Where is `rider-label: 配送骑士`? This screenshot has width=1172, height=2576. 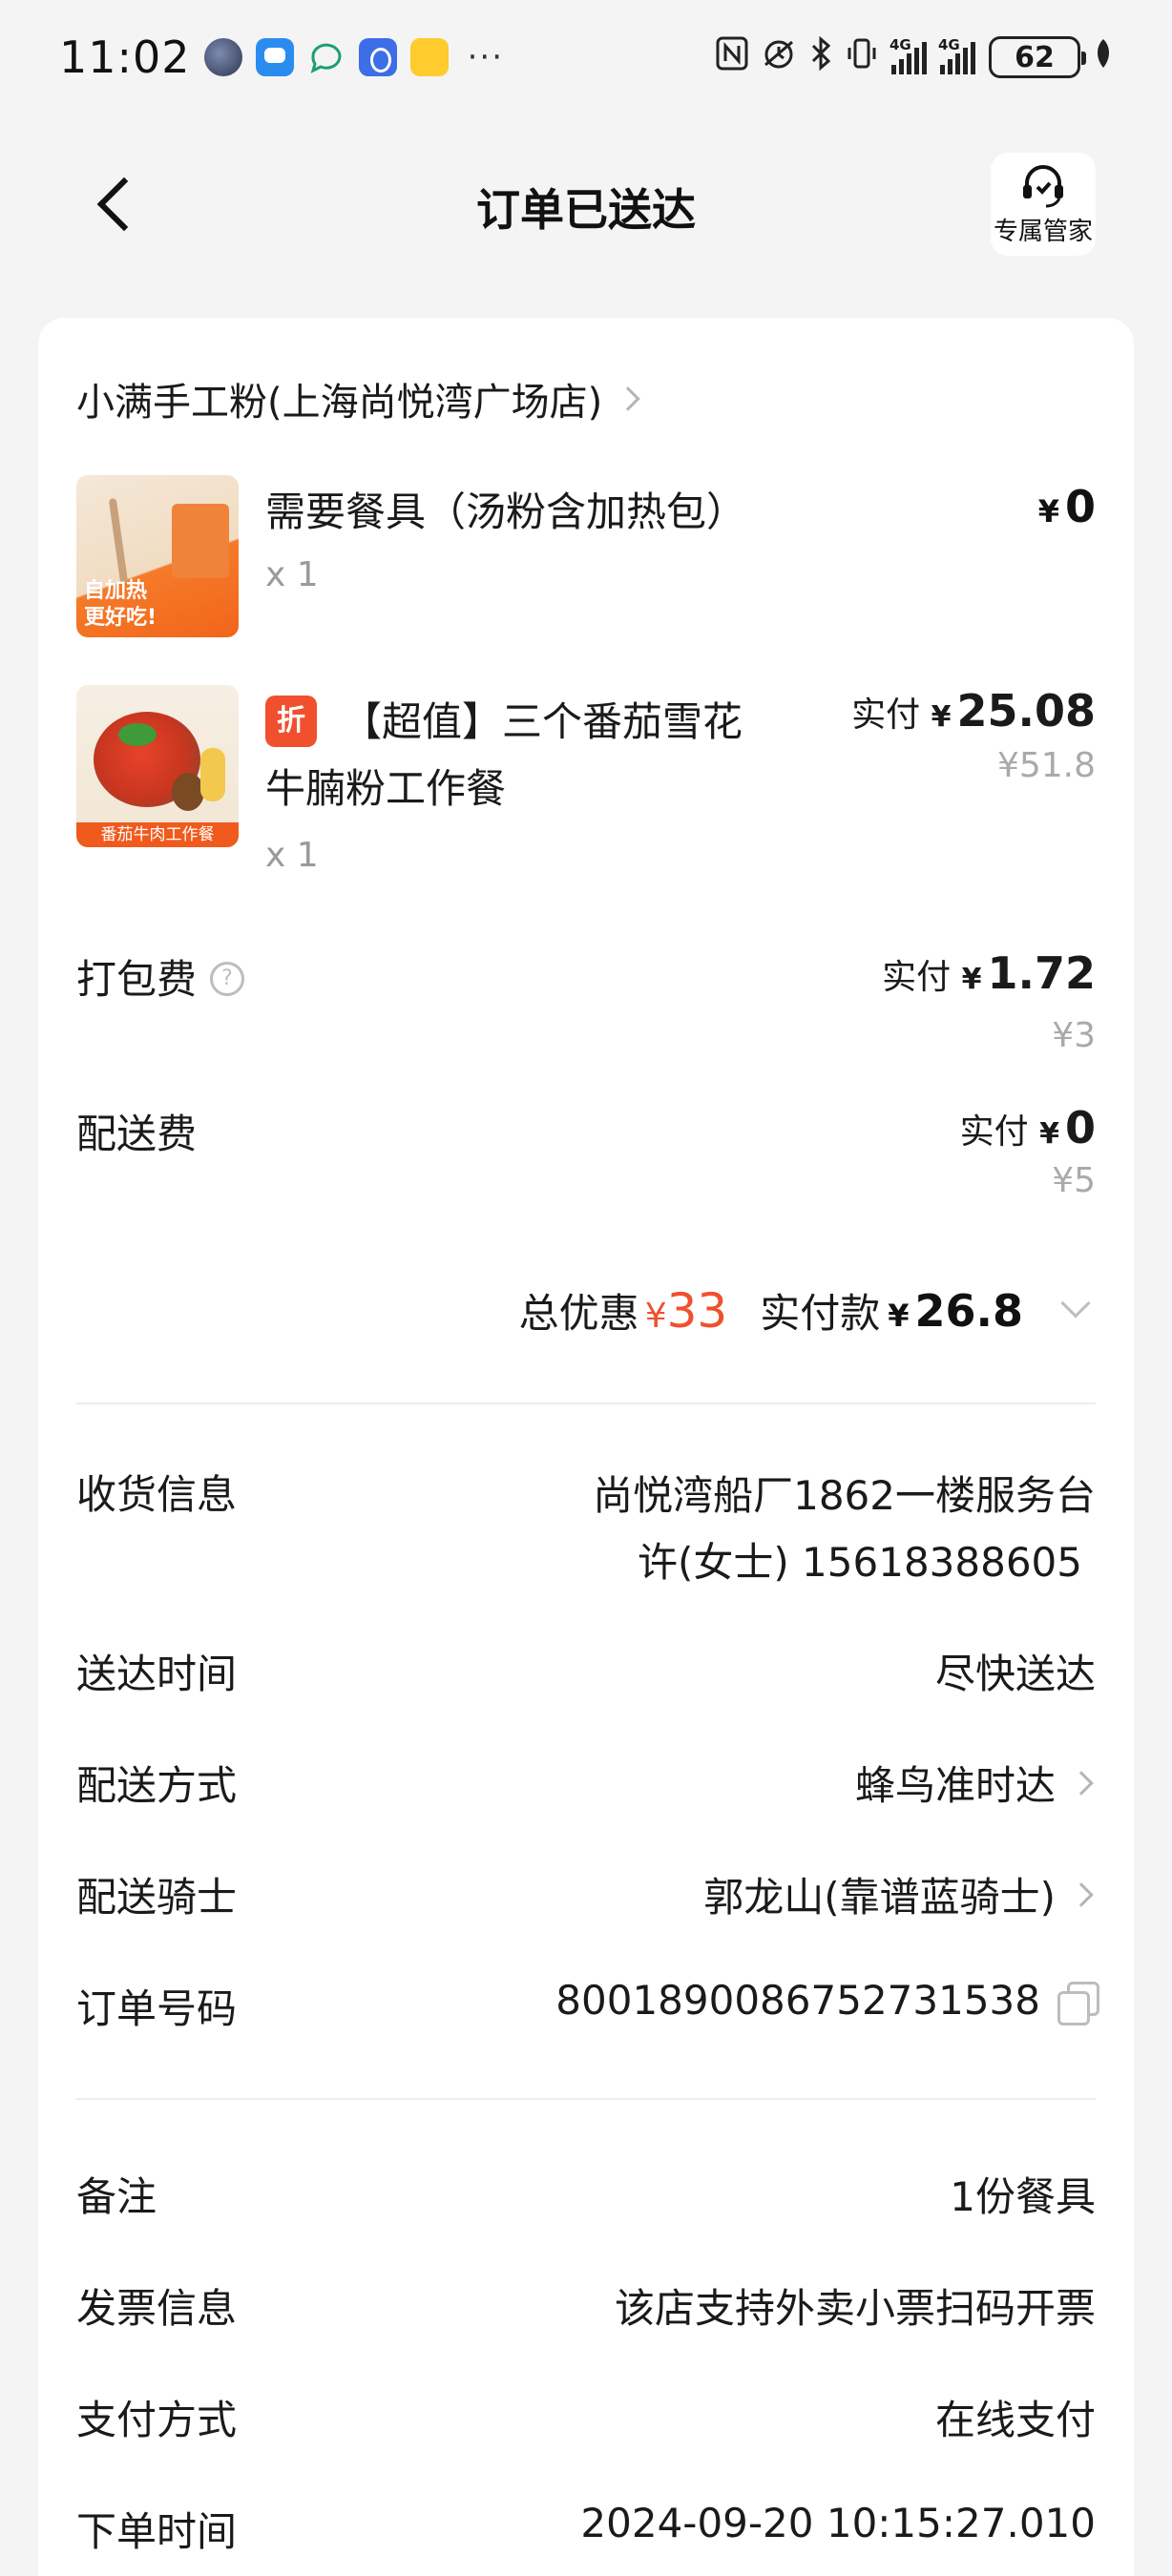 rider-label: 配送骑士 is located at coordinates (157, 1897).